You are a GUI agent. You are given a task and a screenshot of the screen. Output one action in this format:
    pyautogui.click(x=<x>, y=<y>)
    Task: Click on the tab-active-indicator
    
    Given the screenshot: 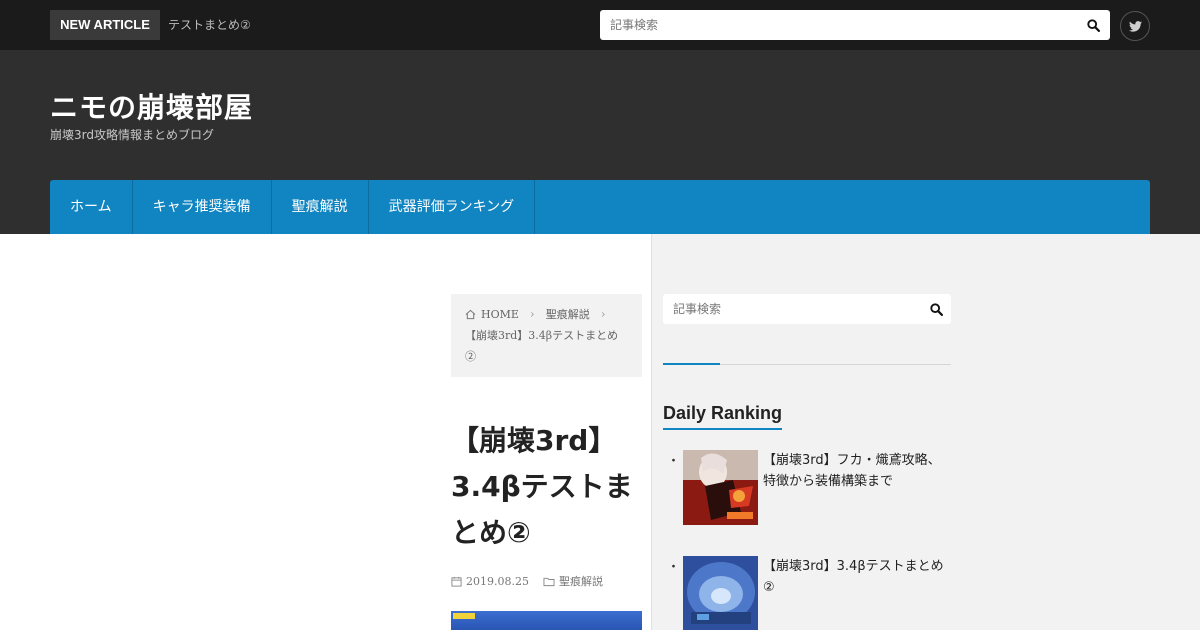 What is the action you would take?
    pyautogui.click(x=691, y=364)
    